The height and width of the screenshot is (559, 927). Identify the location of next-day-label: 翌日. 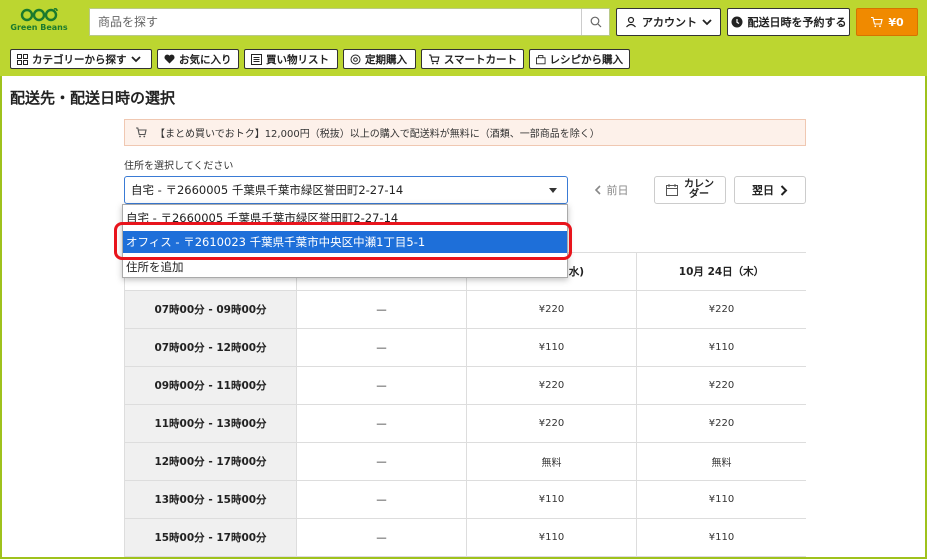
(763, 190).